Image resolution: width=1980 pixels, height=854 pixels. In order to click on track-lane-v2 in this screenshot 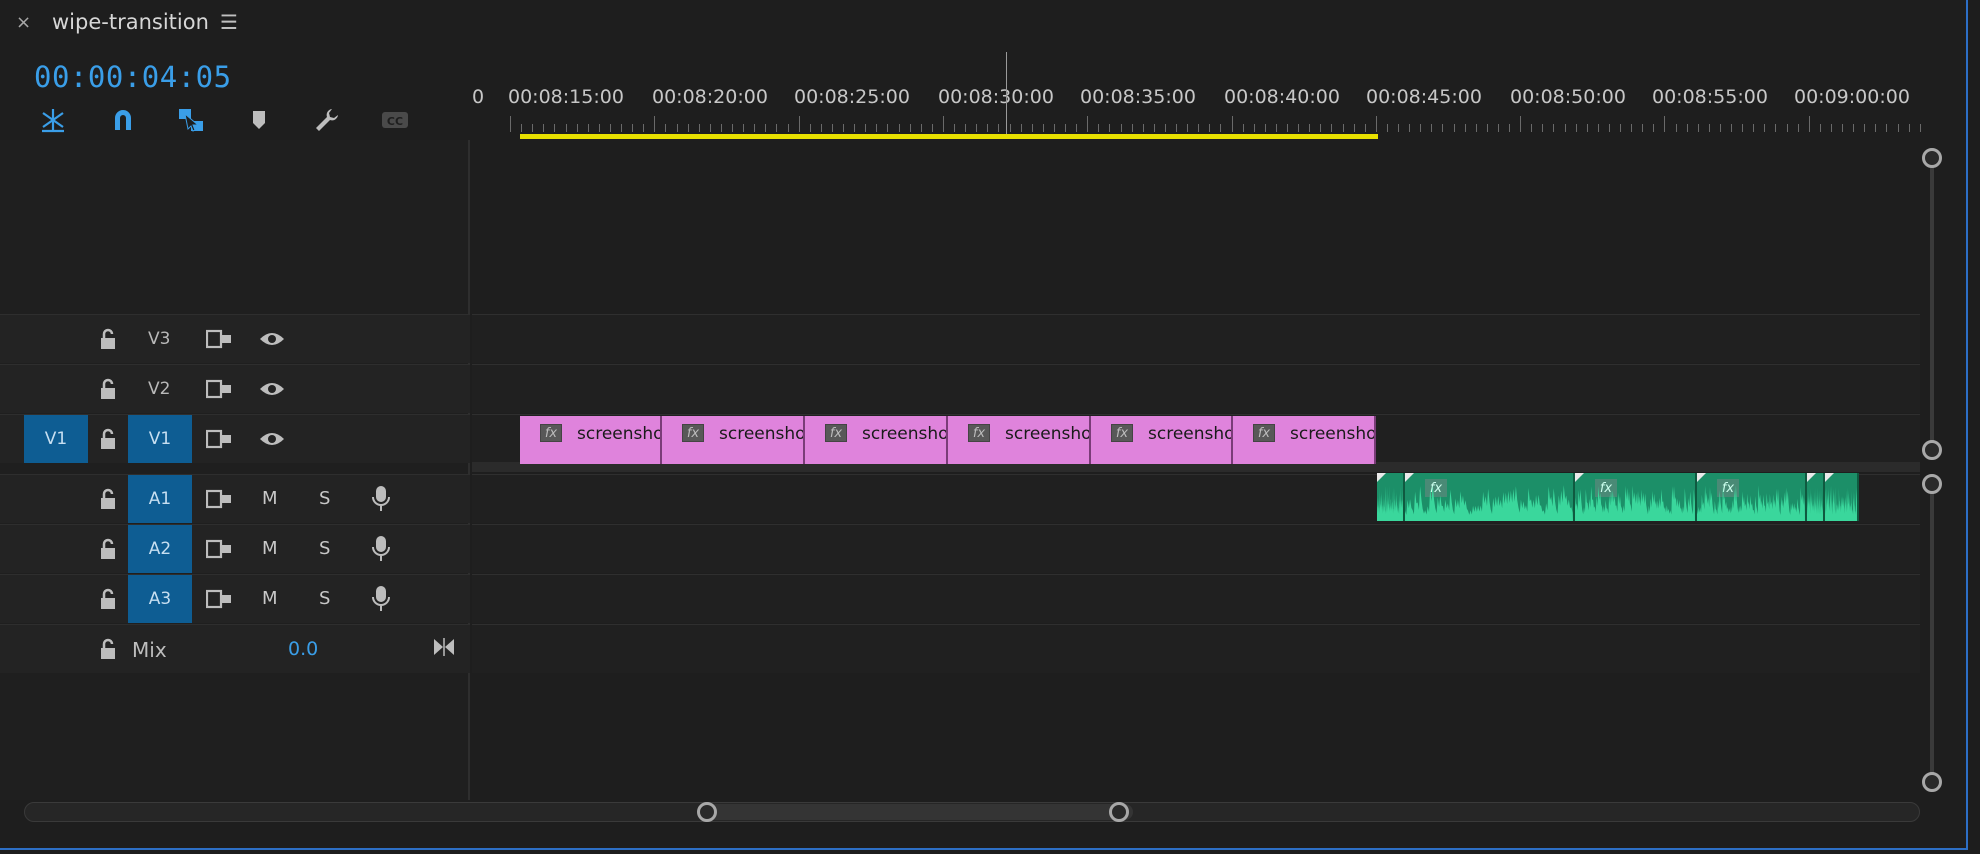, I will do `click(1196, 388)`.